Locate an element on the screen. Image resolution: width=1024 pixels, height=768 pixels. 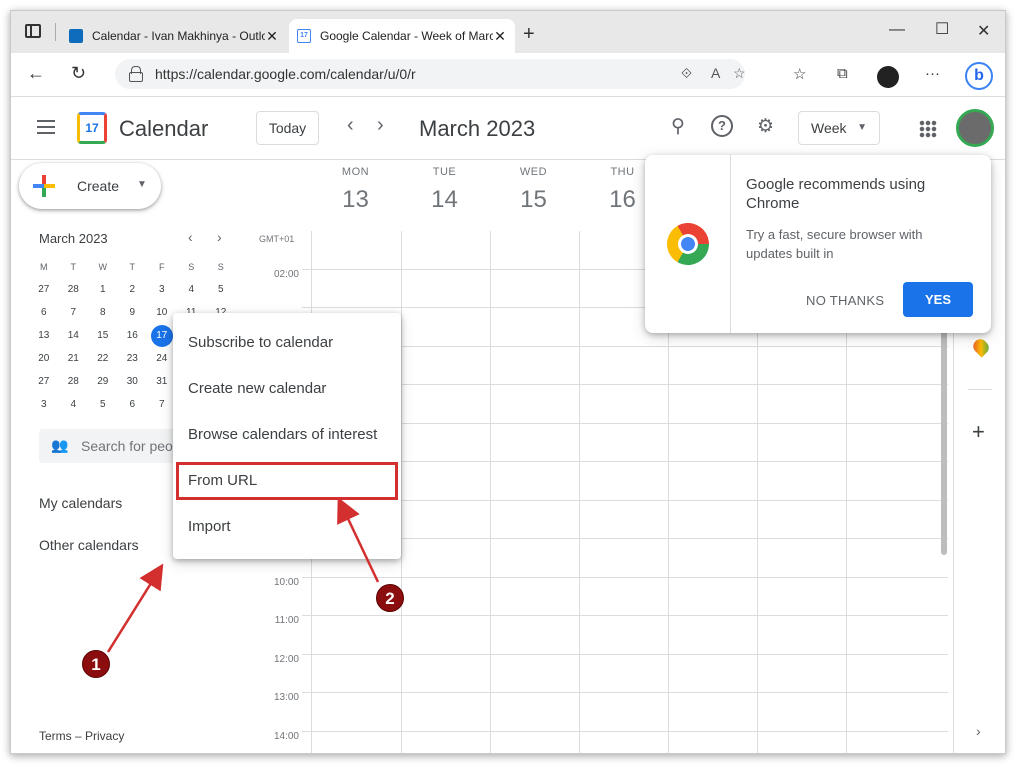
day-column-header: WED 15 is located at coordinates (533, 190).